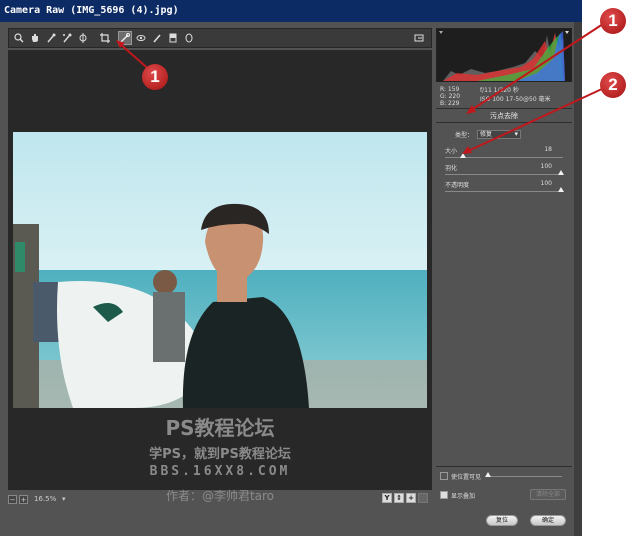  I want to click on visualize-slider-track, so click(524, 476).